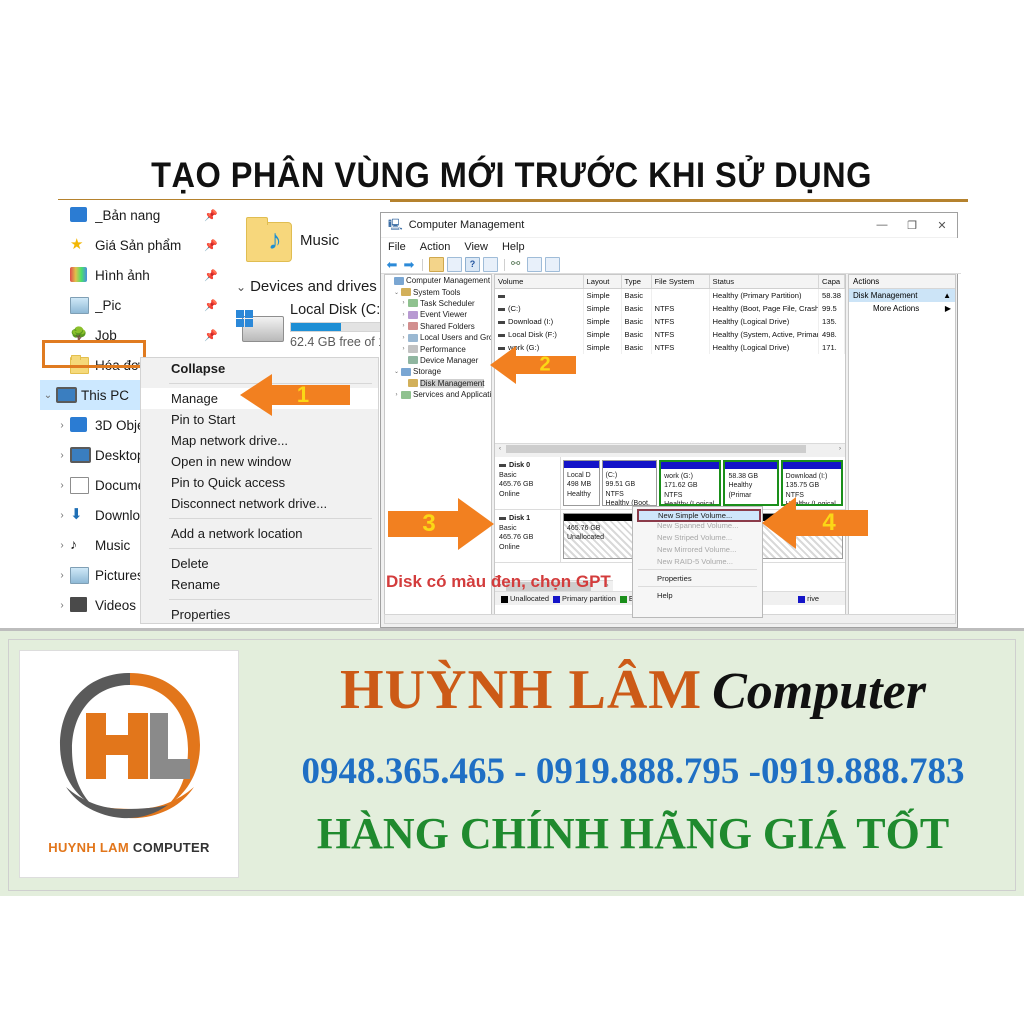 The height and width of the screenshot is (1024, 1024). What do you see at coordinates (406, 394) in the screenshot?
I see `services-icon` at bounding box center [406, 394].